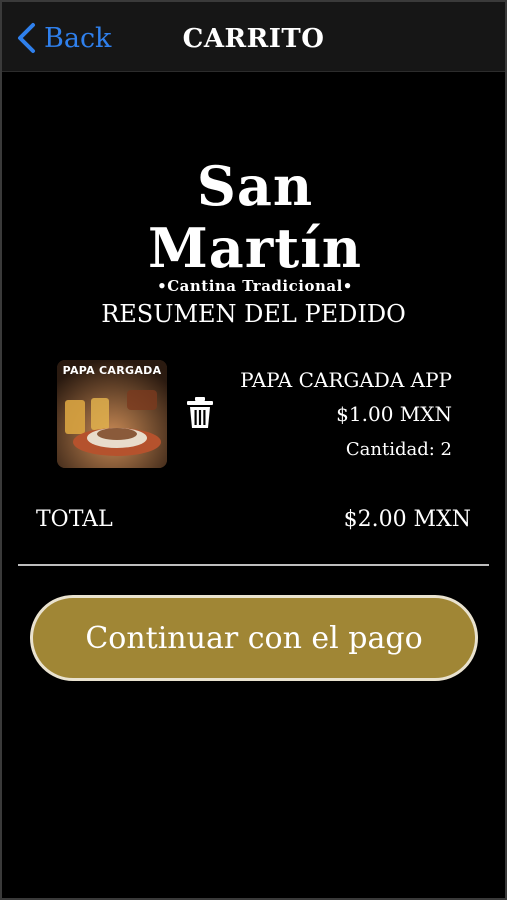  Describe the element at coordinates (253, 565) in the screenshot. I see `divider` at that location.